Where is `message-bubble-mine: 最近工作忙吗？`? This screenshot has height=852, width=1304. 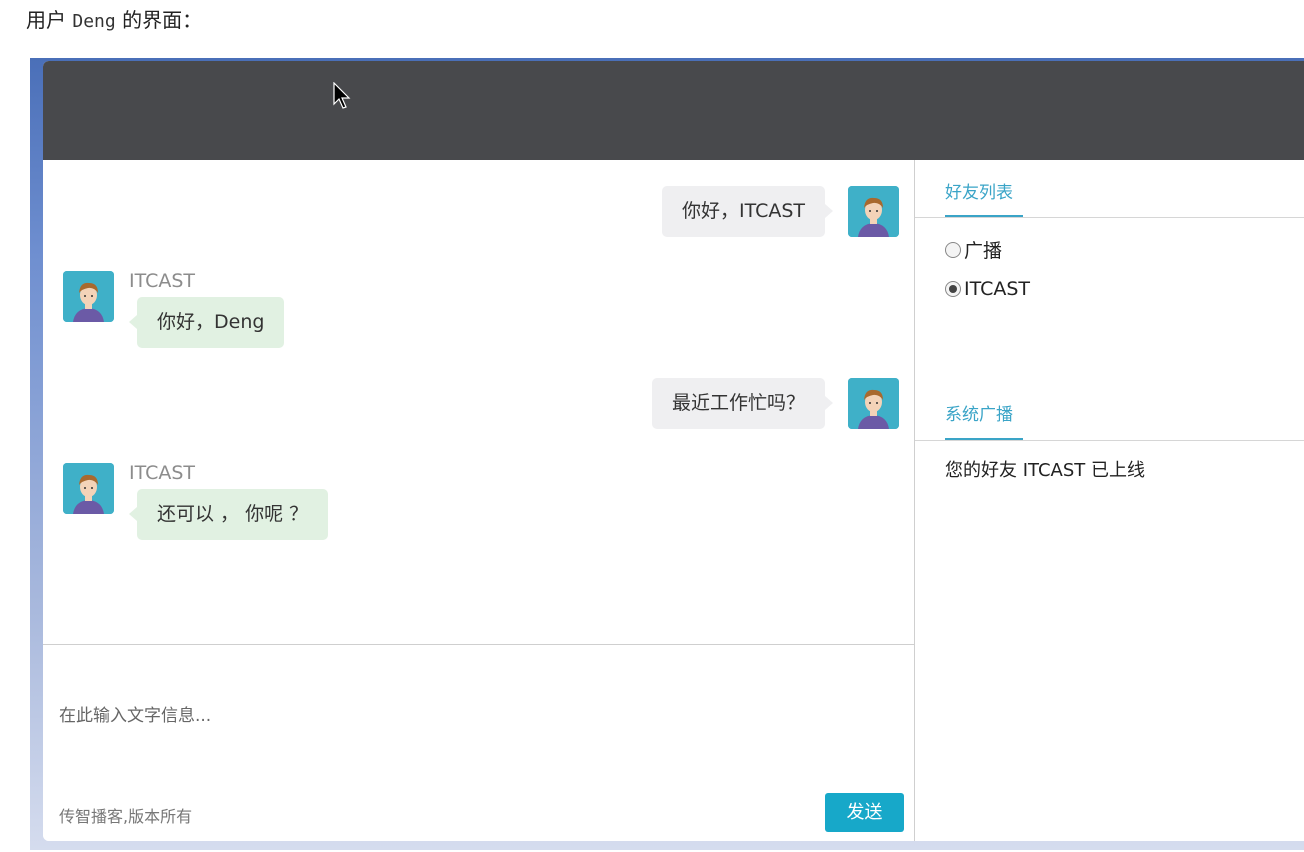
message-bubble-mine: 最近工作忙吗？ is located at coordinates (742, 403).